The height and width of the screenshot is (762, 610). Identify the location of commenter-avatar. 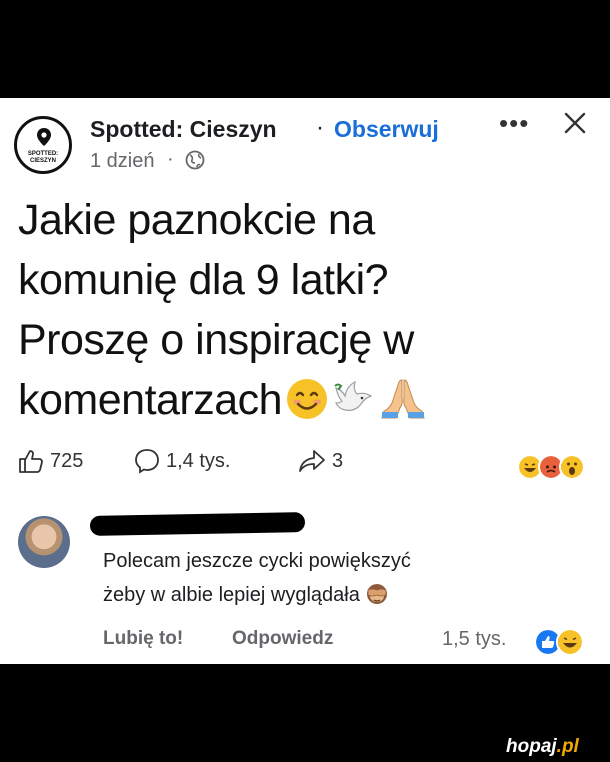
(44, 542).